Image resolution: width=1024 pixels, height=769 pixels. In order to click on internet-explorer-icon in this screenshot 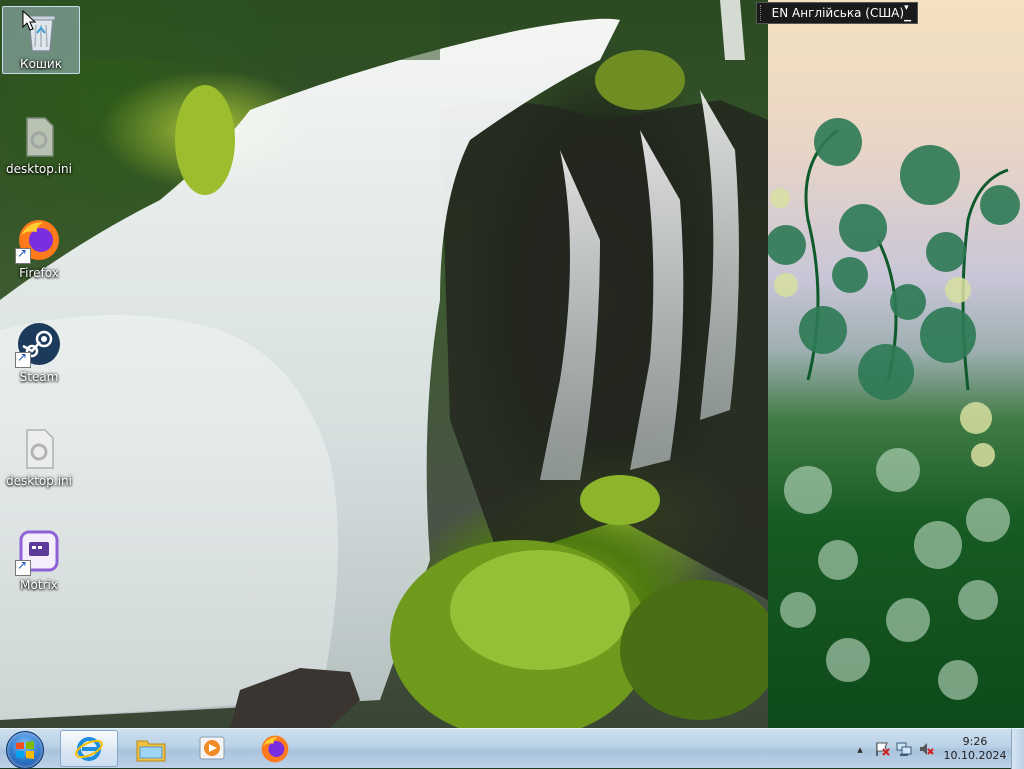, I will do `click(89, 748)`.